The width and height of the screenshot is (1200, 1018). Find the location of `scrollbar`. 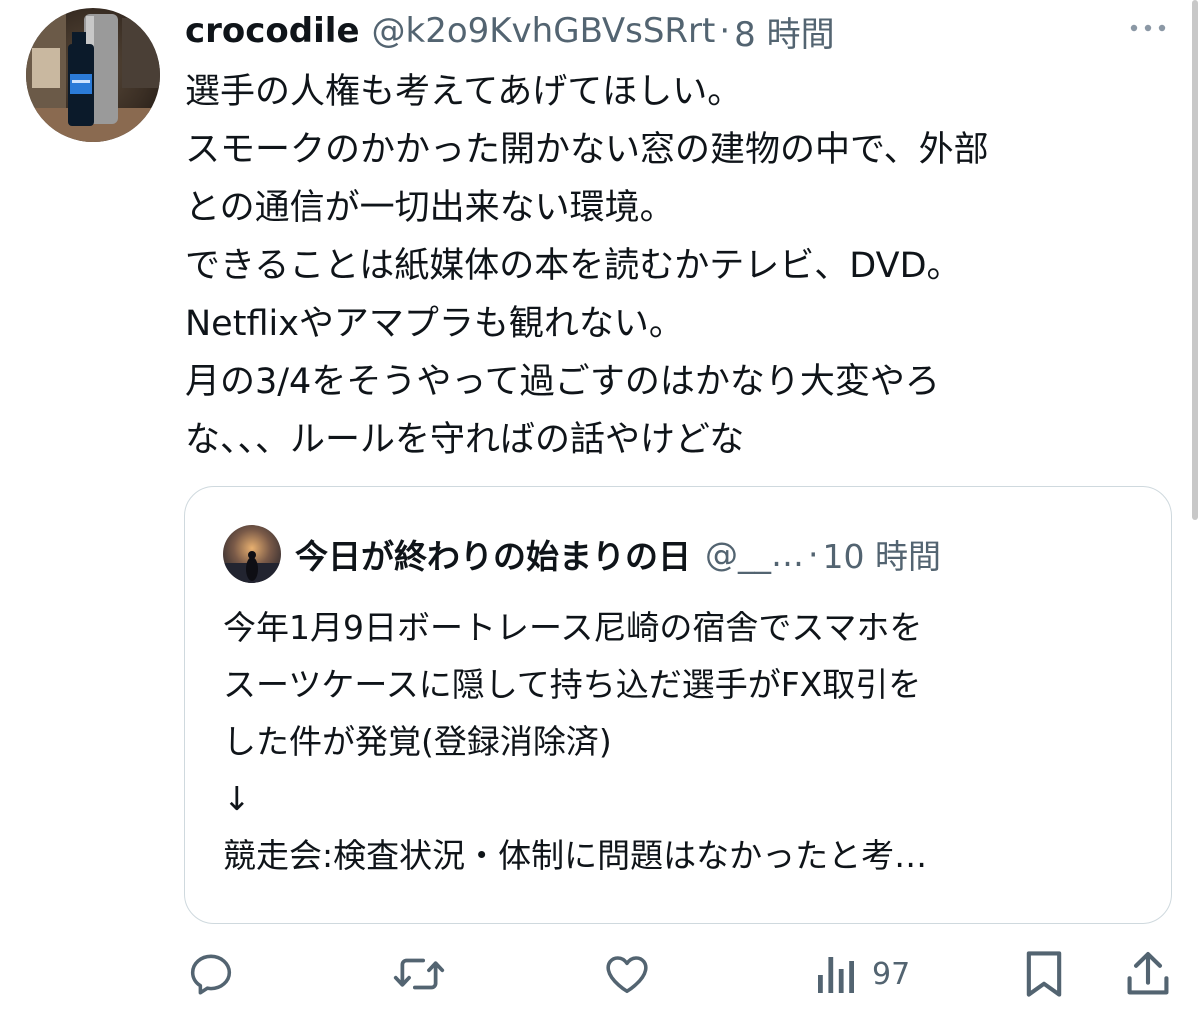

scrollbar is located at coordinates (1195, 262).